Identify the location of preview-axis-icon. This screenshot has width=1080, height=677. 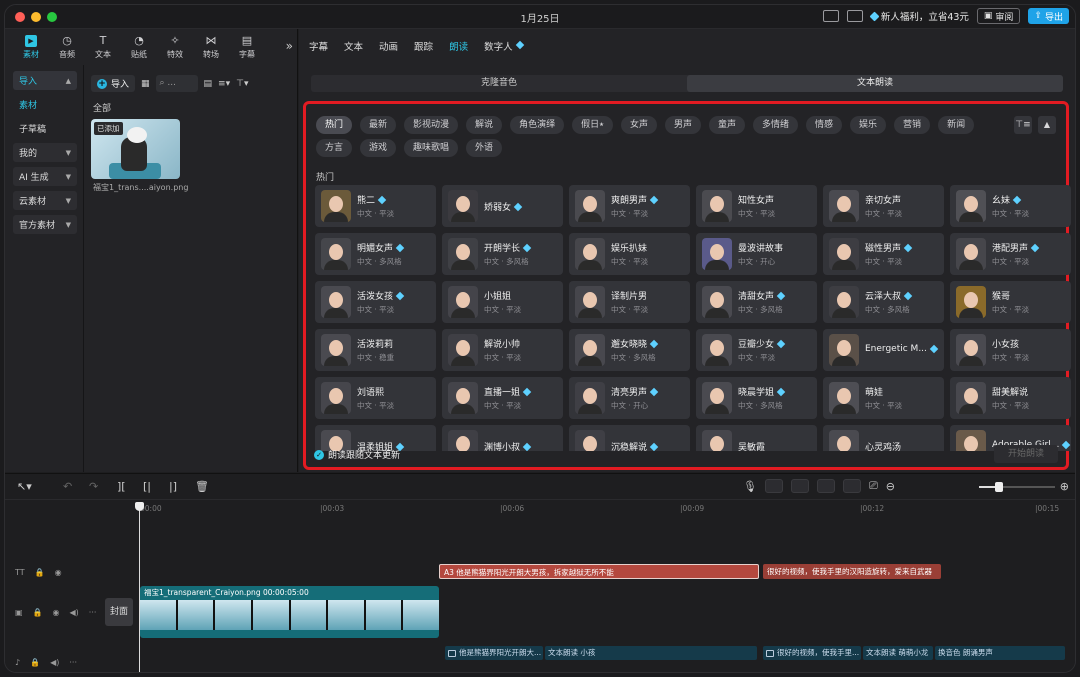
(825, 486).